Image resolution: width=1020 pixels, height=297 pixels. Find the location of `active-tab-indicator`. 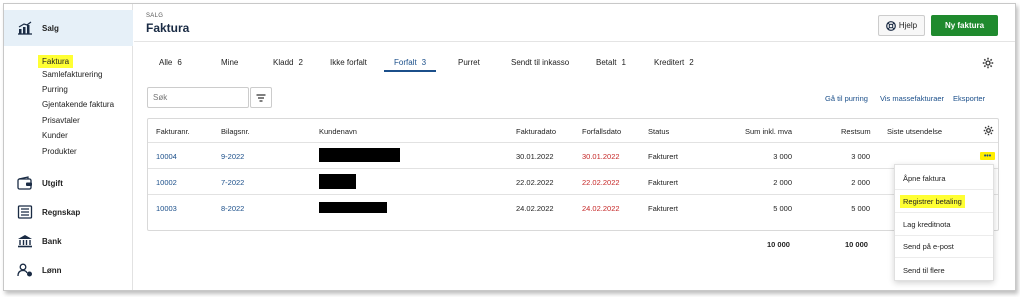

active-tab-indicator is located at coordinates (410, 71).